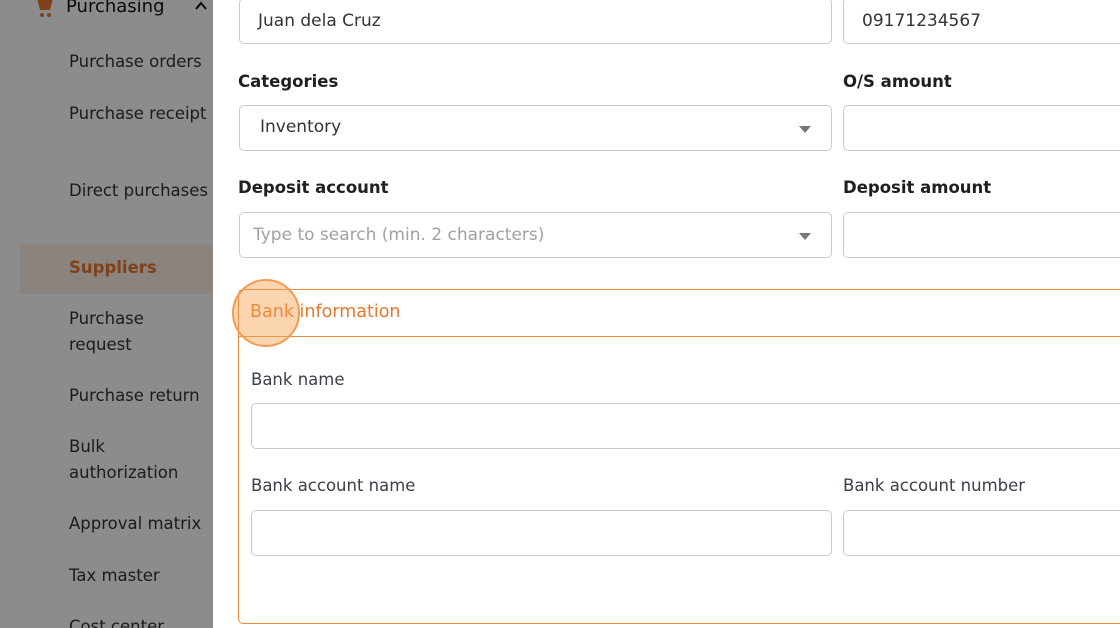 Image resolution: width=1120 pixels, height=628 pixels. Describe the element at coordinates (313, 187) in the screenshot. I see `deposit-account-label: Deposit account` at that location.